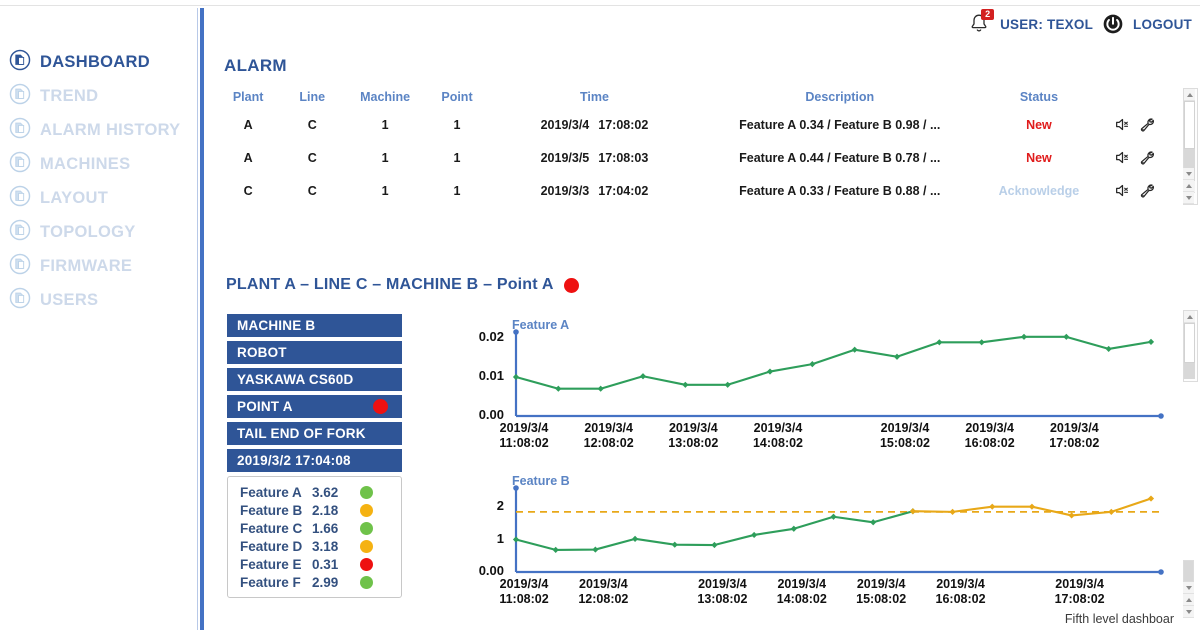  I want to click on sidebar-item-dashboard: DASHBOARD, so click(98, 62).